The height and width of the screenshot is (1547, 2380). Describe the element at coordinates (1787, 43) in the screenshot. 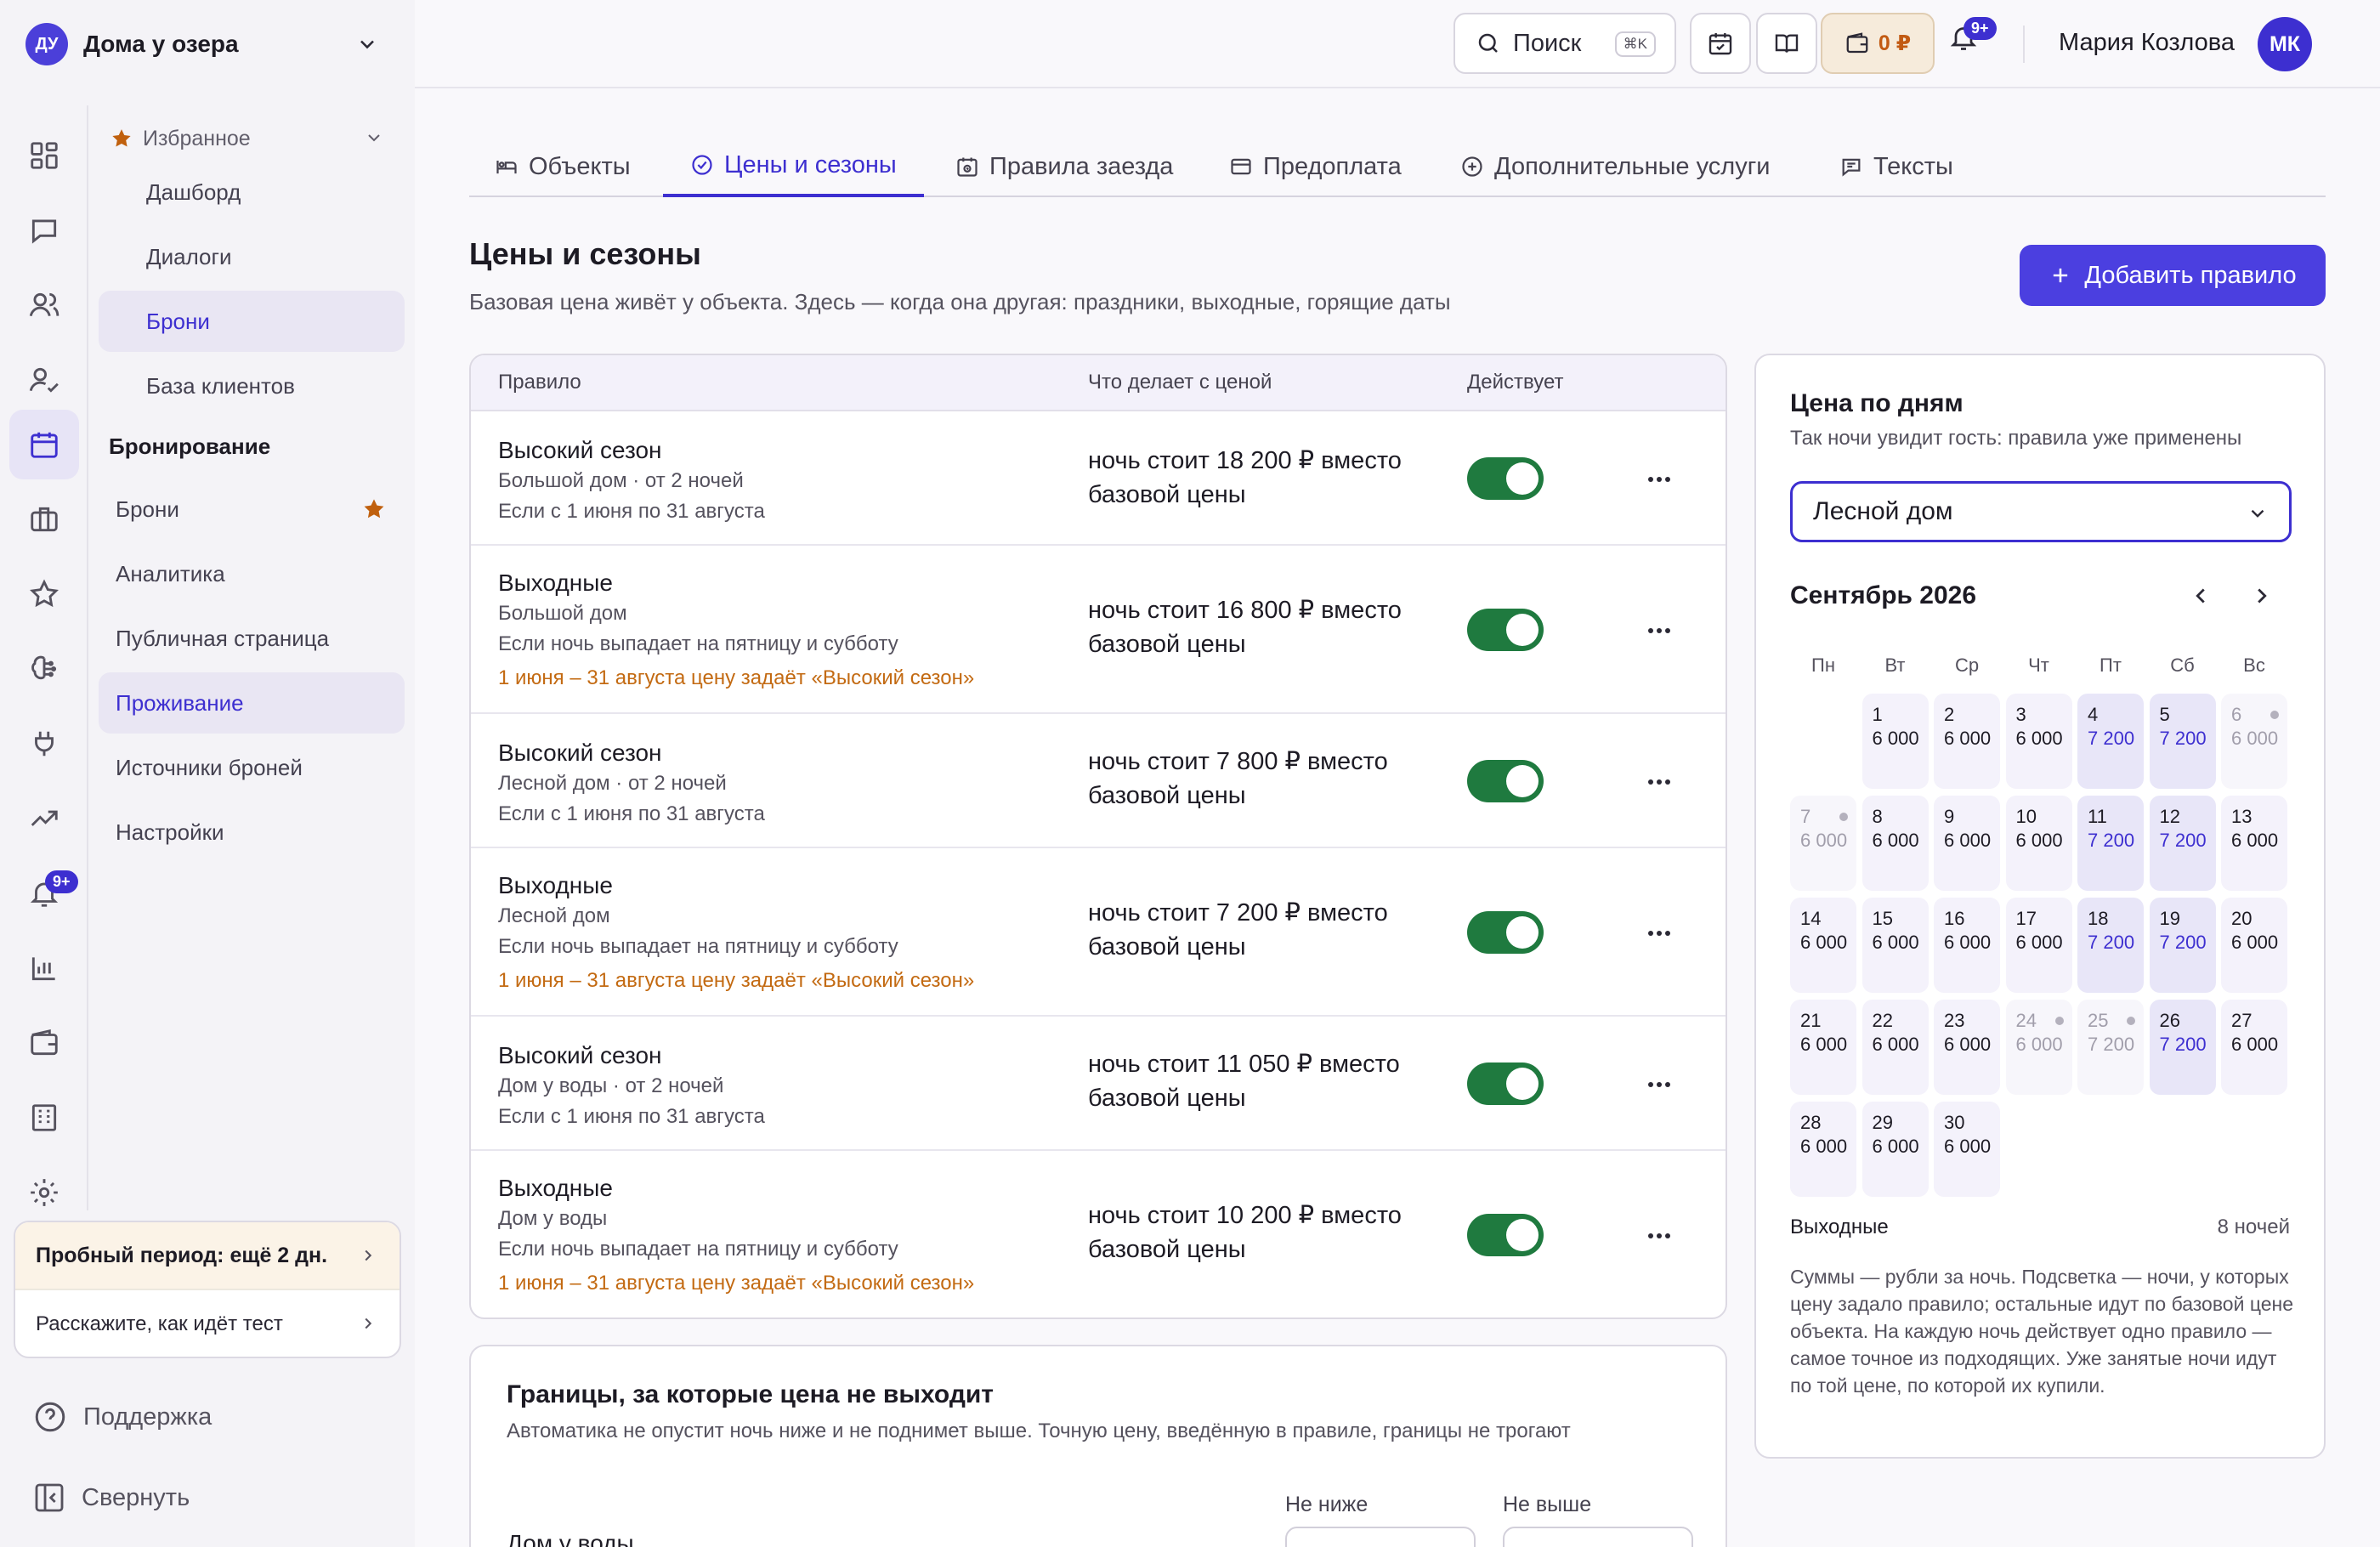

I see `guide-button` at that location.